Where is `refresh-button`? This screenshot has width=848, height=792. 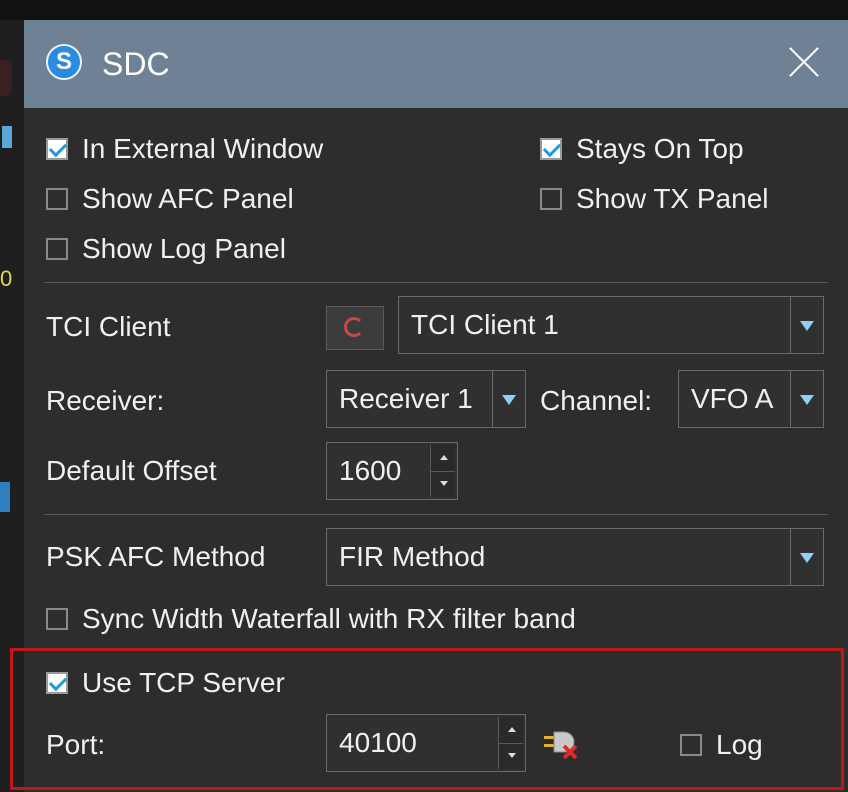
refresh-button is located at coordinates (355, 328).